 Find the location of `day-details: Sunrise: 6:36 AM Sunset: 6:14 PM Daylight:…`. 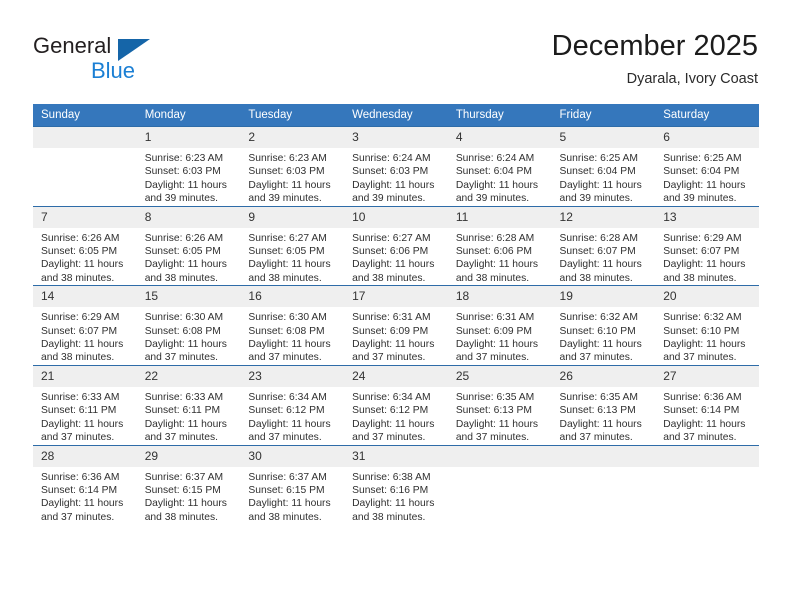

day-details: Sunrise: 6:36 AM Sunset: 6:14 PM Daylight:… is located at coordinates (707, 416).